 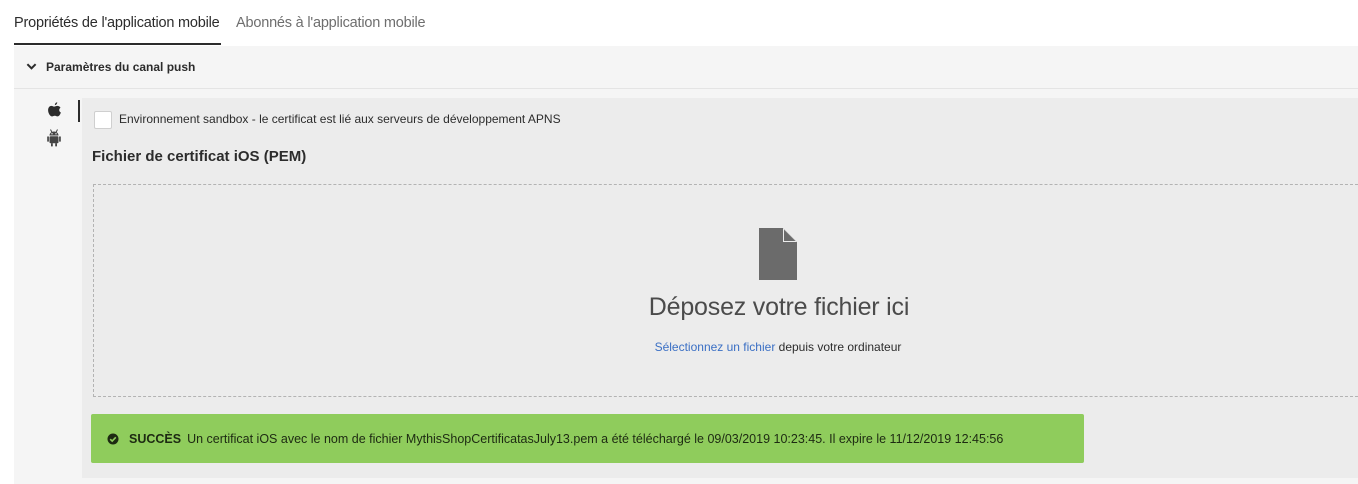 I want to click on tab-app-properties: Propriétés de l'application mobile, so click(x=117, y=23).